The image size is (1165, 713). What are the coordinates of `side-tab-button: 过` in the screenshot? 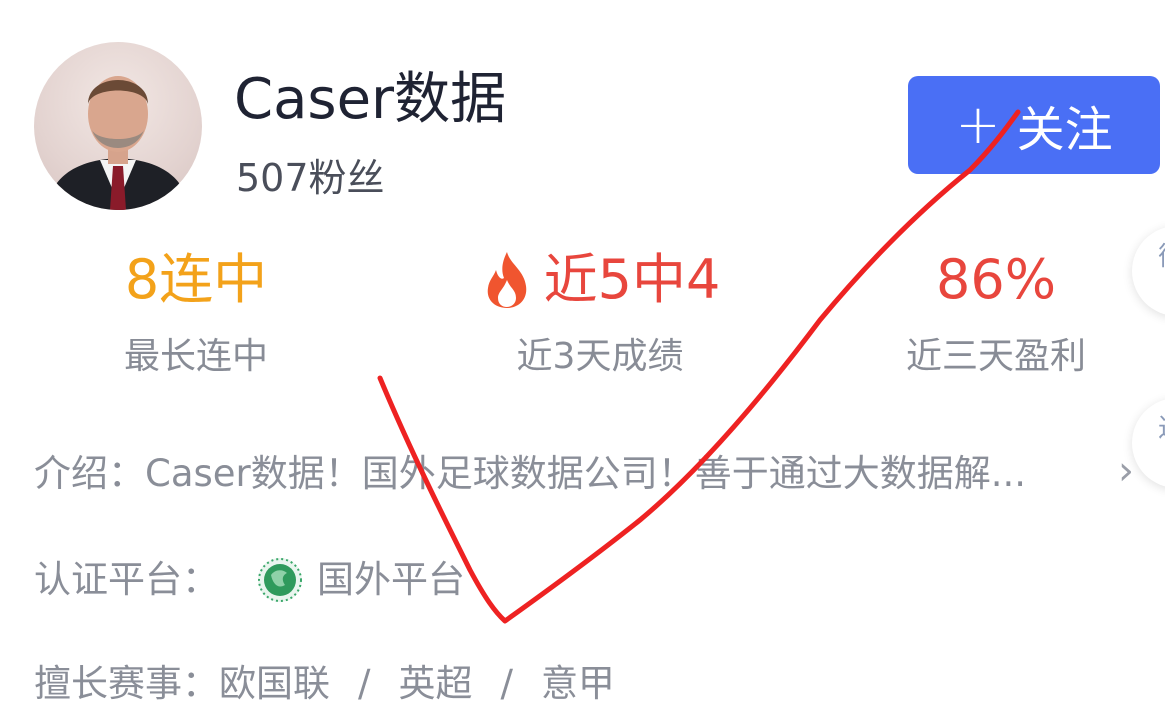 It's located at (1148, 443).